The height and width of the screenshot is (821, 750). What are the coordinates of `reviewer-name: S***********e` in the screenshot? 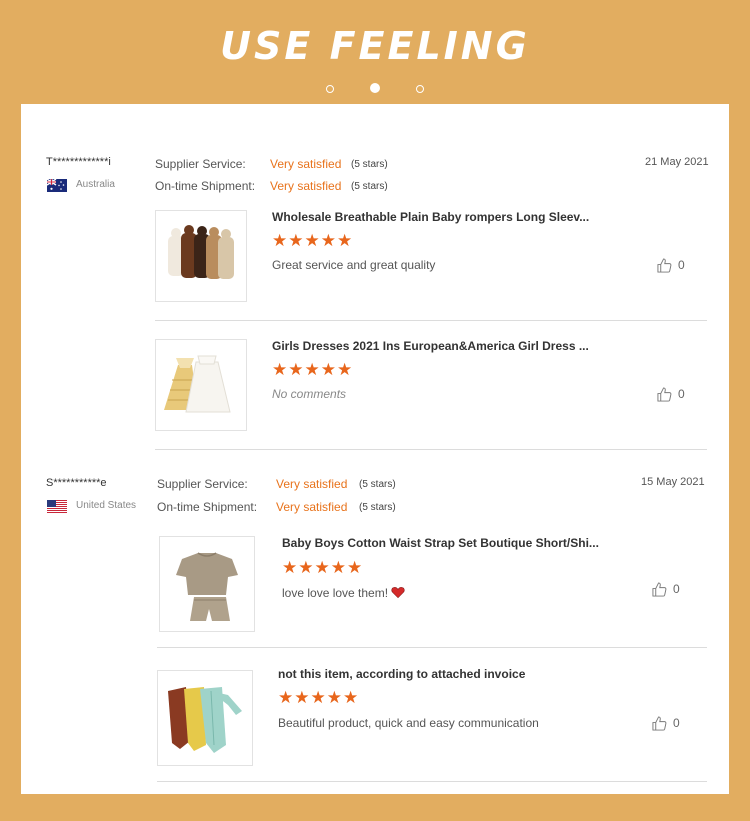 It's located at (76, 483).